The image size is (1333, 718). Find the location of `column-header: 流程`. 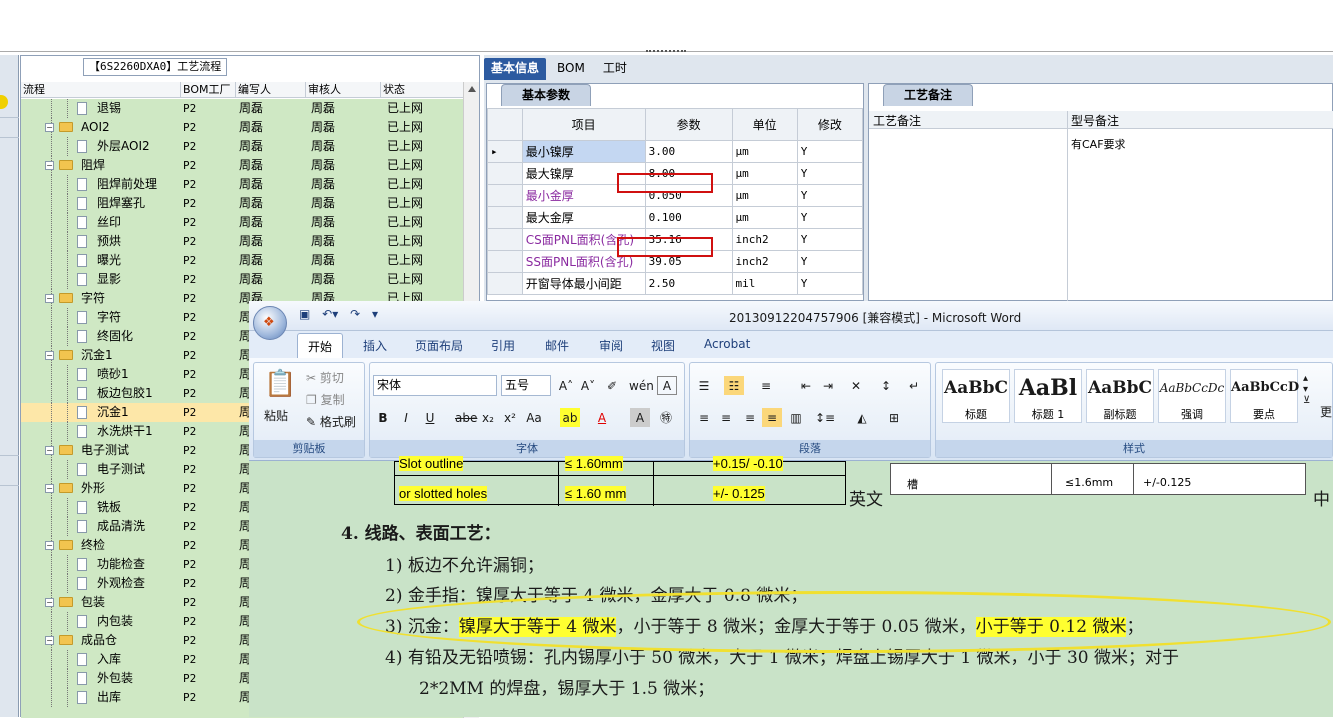

column-header: 流程 is located at coordinates (101, 89).